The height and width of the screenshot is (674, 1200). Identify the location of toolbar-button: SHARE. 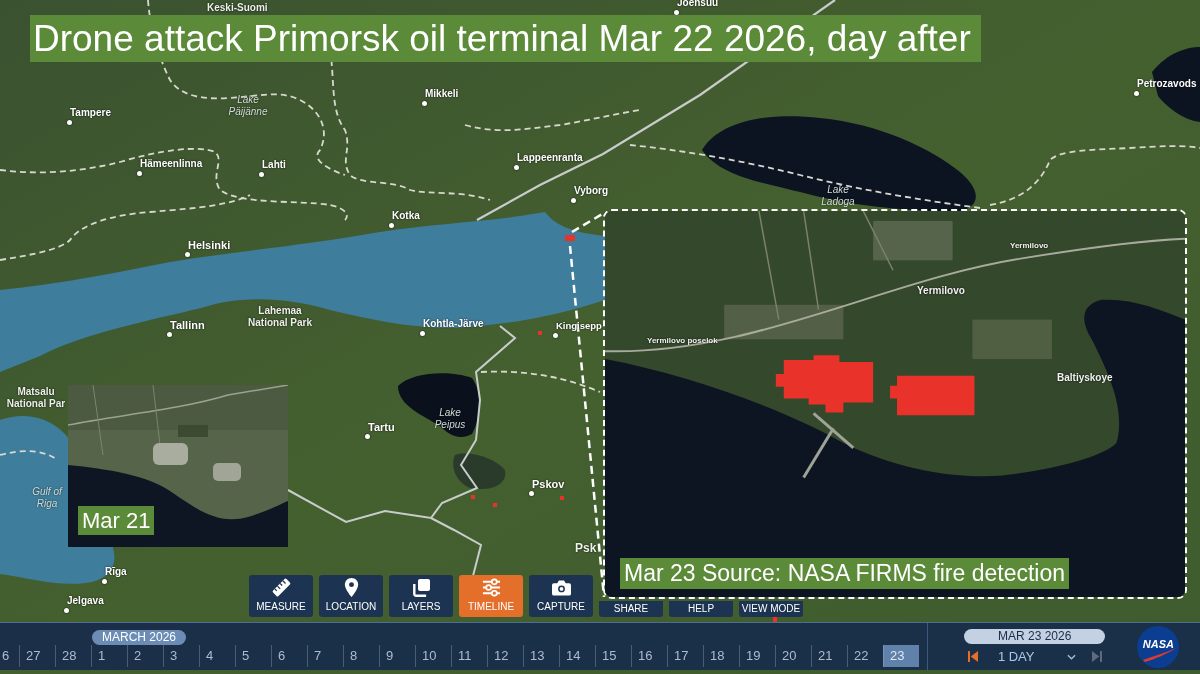
(631, 609).